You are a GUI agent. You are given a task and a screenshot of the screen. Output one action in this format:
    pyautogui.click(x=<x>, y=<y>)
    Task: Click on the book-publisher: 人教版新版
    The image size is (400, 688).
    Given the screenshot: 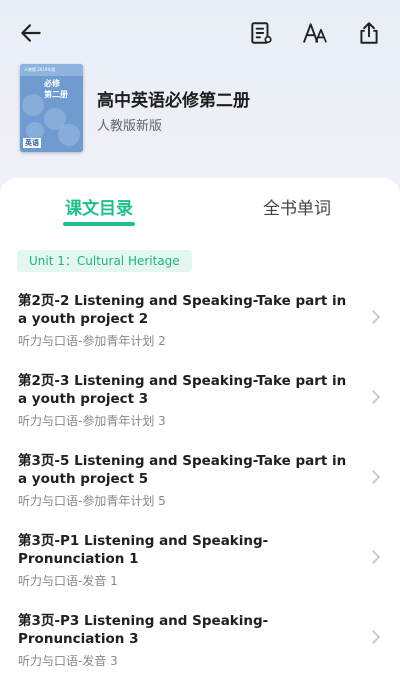 What is the action you would take?
    pyautogui.click(x=130, y=126)
    